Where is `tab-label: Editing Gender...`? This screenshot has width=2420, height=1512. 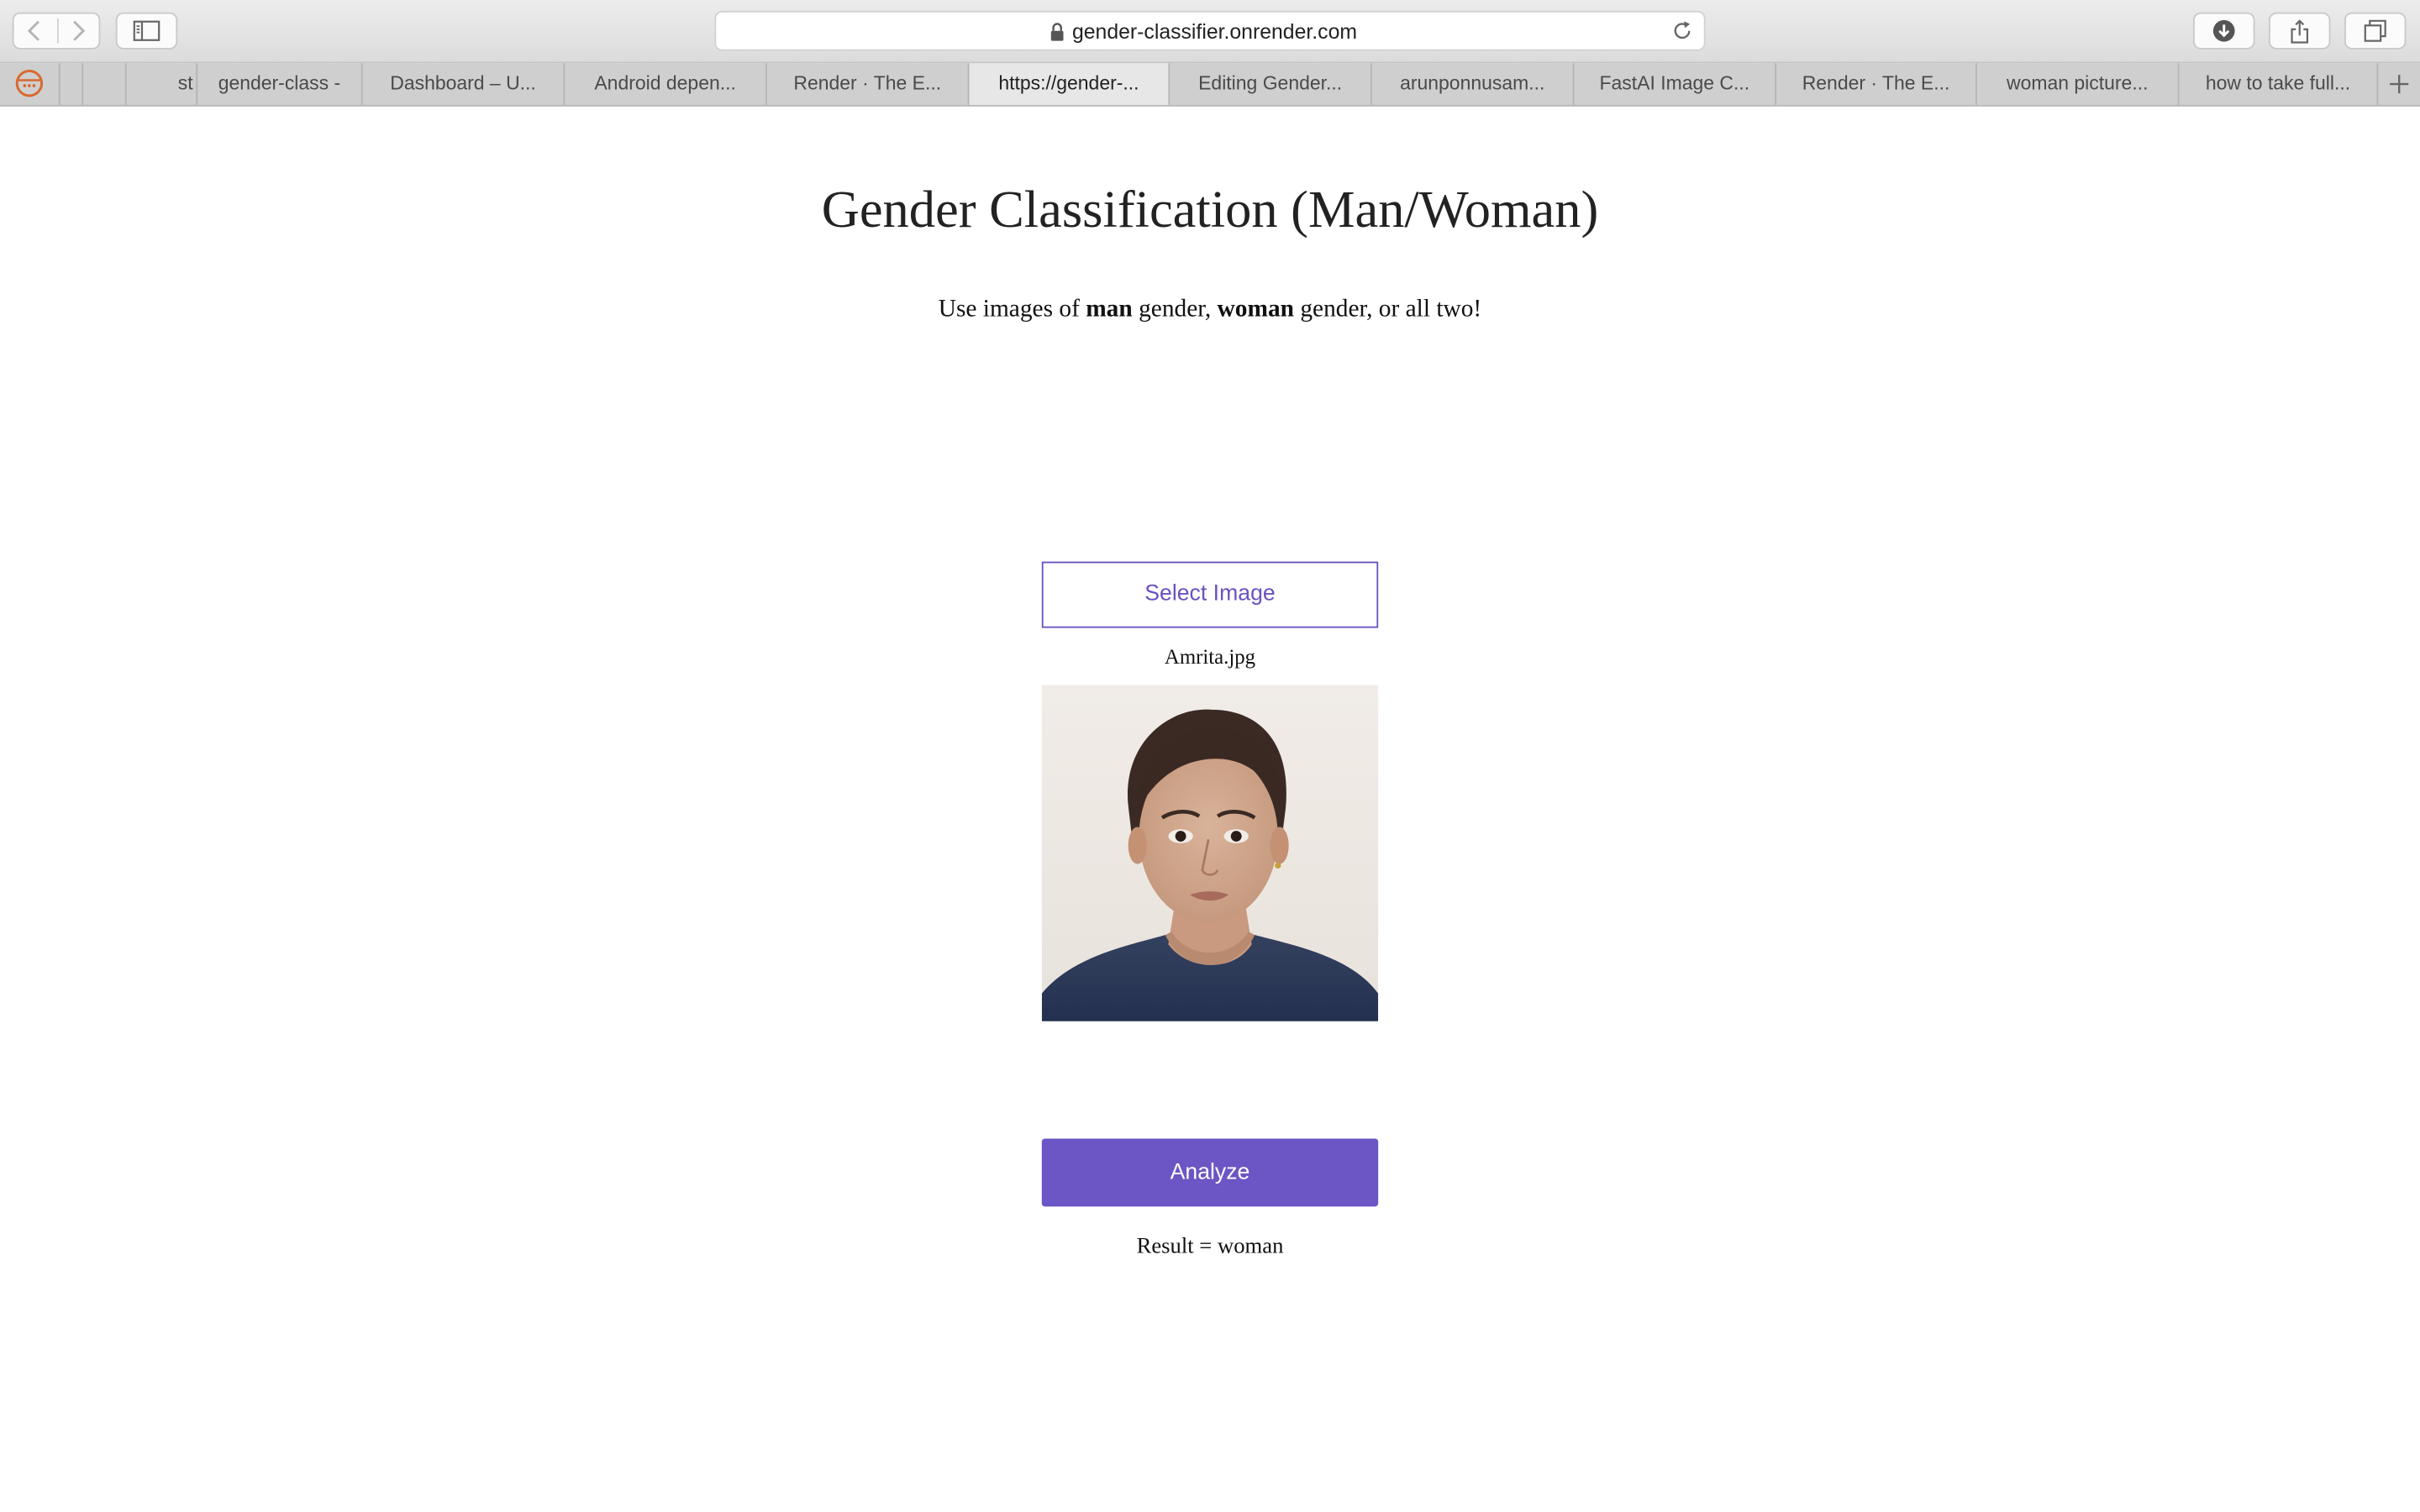
tab-label: Editing Gender... is located at coordinates (1270, 83).